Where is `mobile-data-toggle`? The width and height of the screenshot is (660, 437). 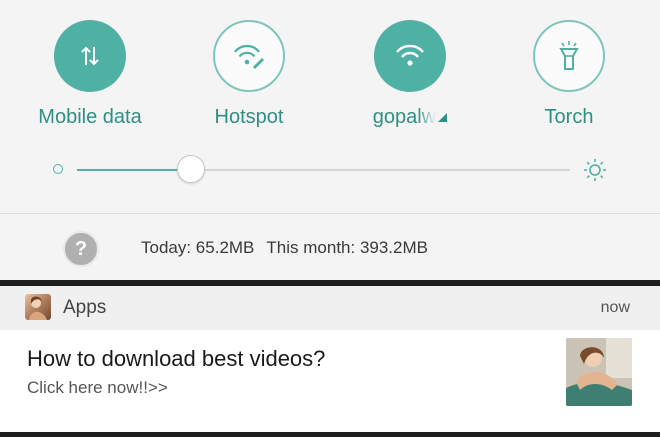
mobile-data-toggle is located at coordinates (90, 56).